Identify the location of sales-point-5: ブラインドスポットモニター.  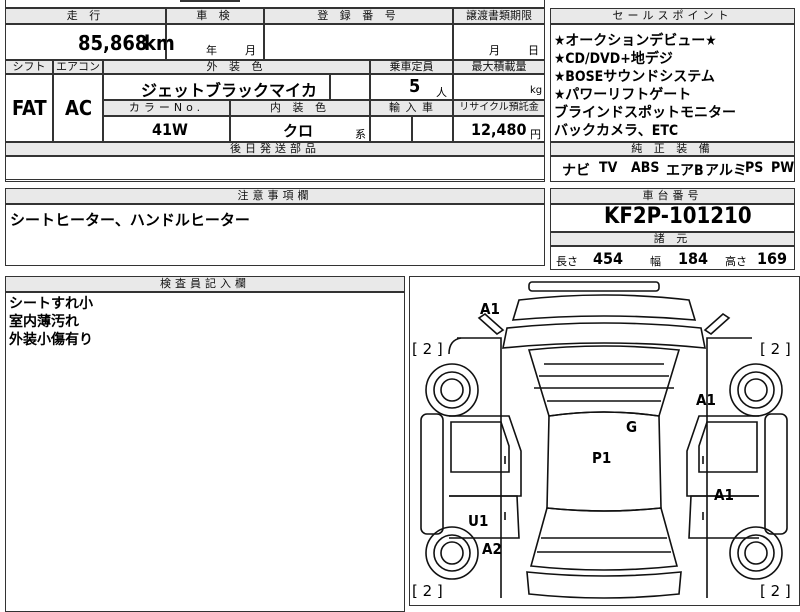
(645, 113).